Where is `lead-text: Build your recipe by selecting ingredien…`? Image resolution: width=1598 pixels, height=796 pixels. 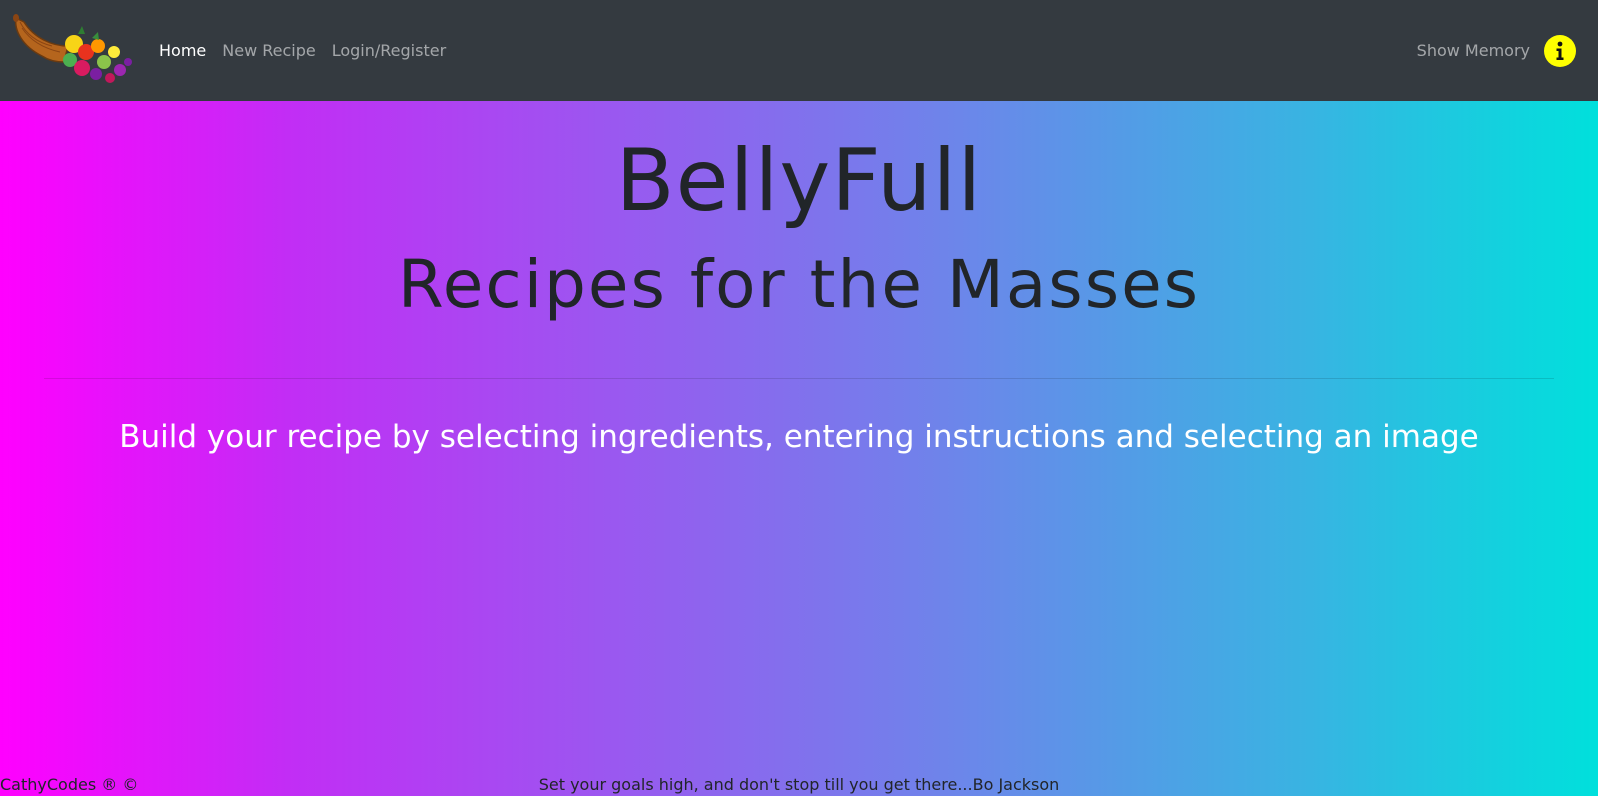
lead-text: Build your recipe by selecting ingredien… is located at coordinates (799, 437).